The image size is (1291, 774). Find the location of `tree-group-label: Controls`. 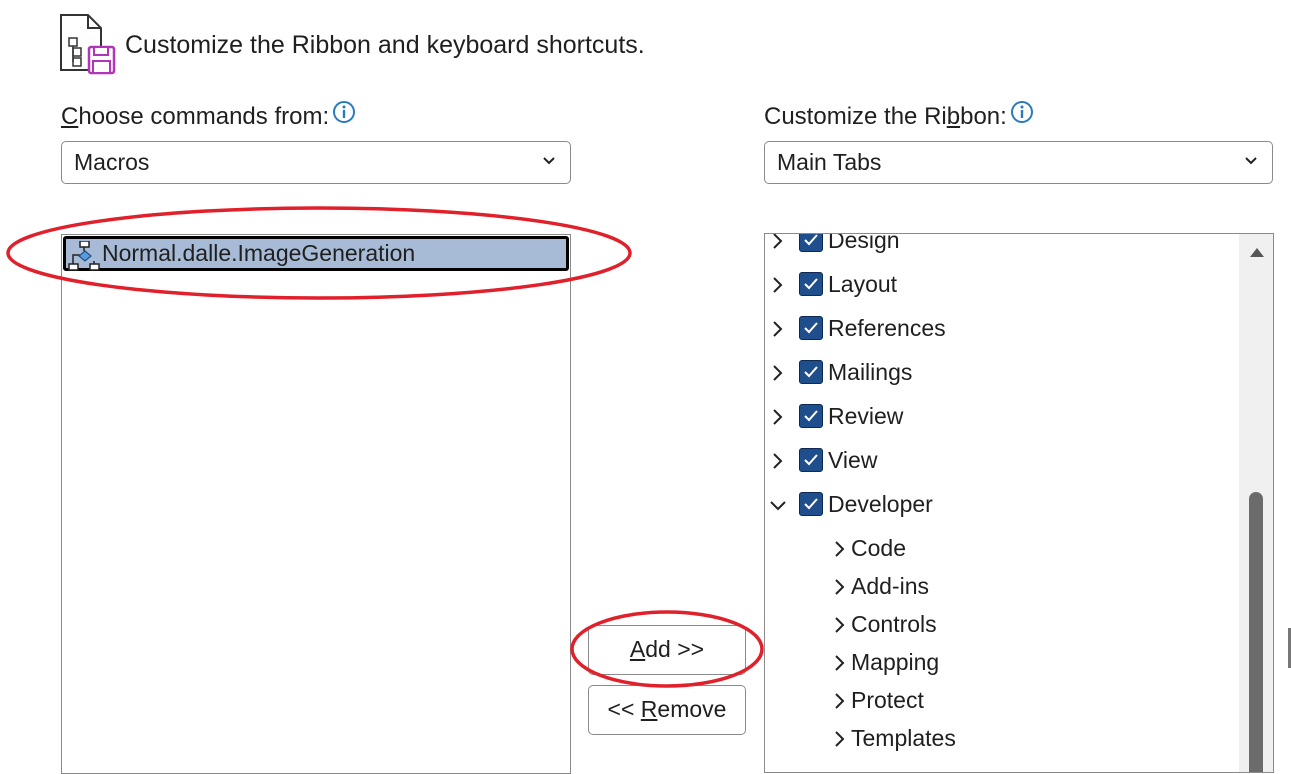

tree-group-label: Controls is located at coordinates (894, 624).